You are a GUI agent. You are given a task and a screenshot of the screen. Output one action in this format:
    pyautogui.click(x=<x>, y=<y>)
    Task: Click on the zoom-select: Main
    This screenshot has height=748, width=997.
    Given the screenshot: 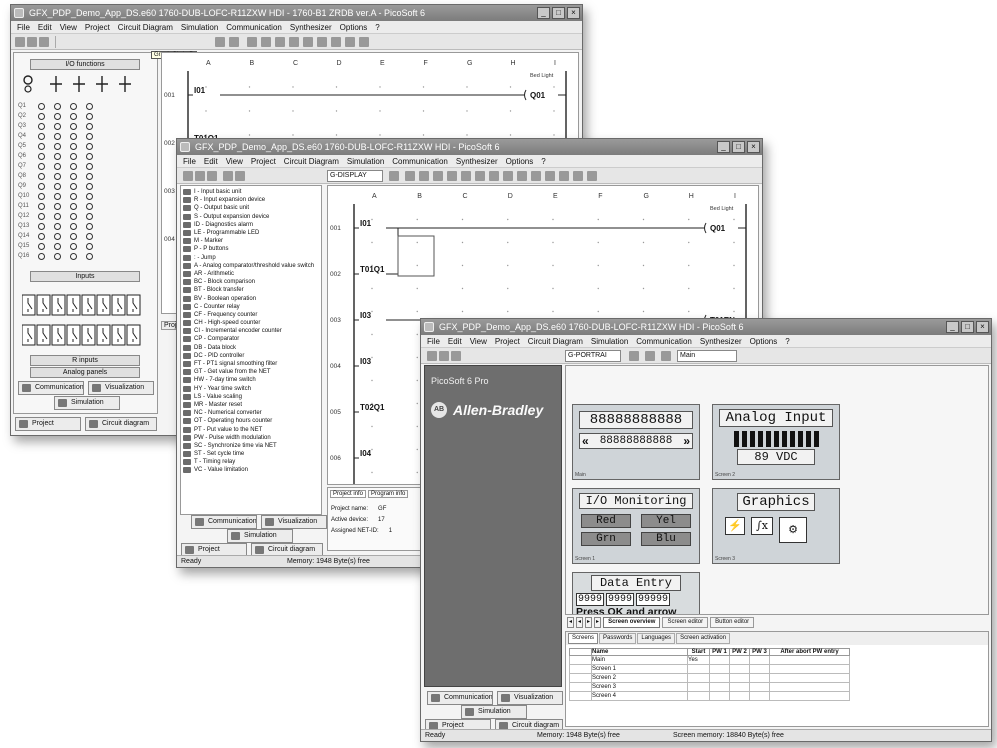 What is the action you would take?
    pyautogui.click(x=707, y=356)
    